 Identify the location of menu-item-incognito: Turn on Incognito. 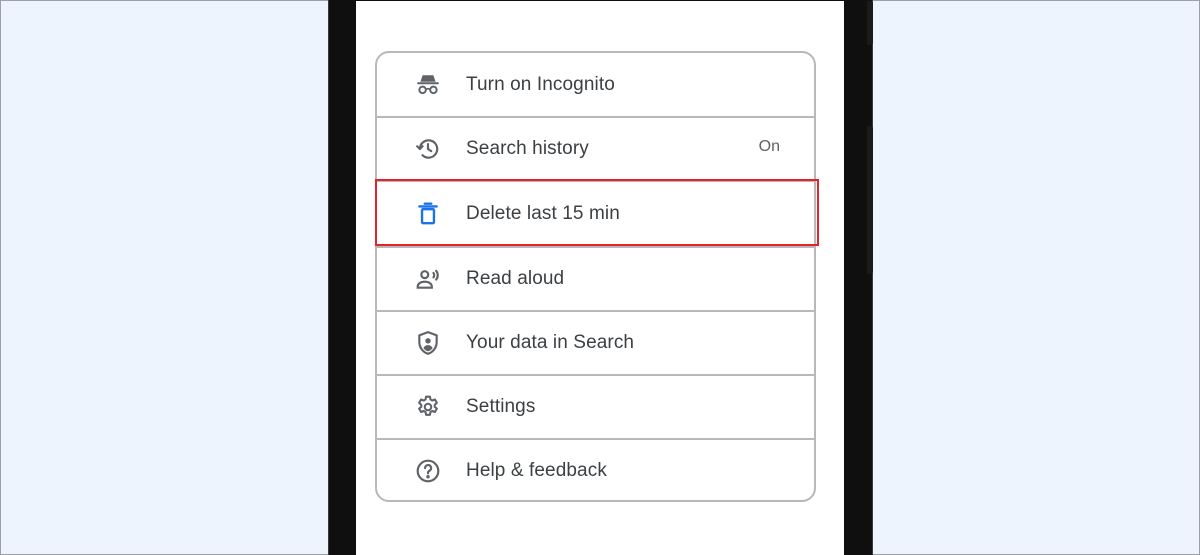
(595, 85).